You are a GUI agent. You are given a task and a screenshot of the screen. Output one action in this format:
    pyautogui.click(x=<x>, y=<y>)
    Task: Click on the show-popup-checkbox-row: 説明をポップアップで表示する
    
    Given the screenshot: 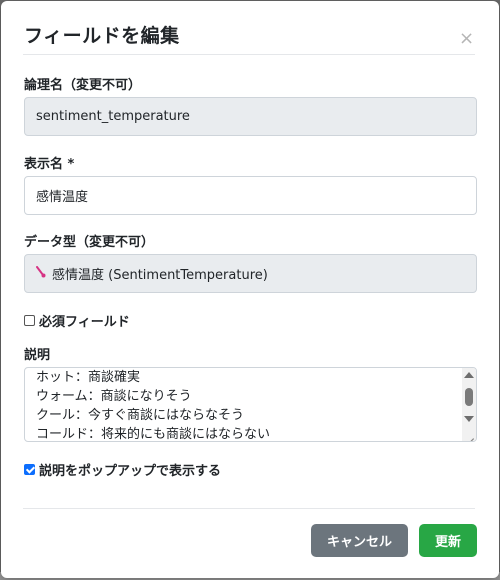 What is the action you would take?
    pyautogui.click(x=122, y=469)
    